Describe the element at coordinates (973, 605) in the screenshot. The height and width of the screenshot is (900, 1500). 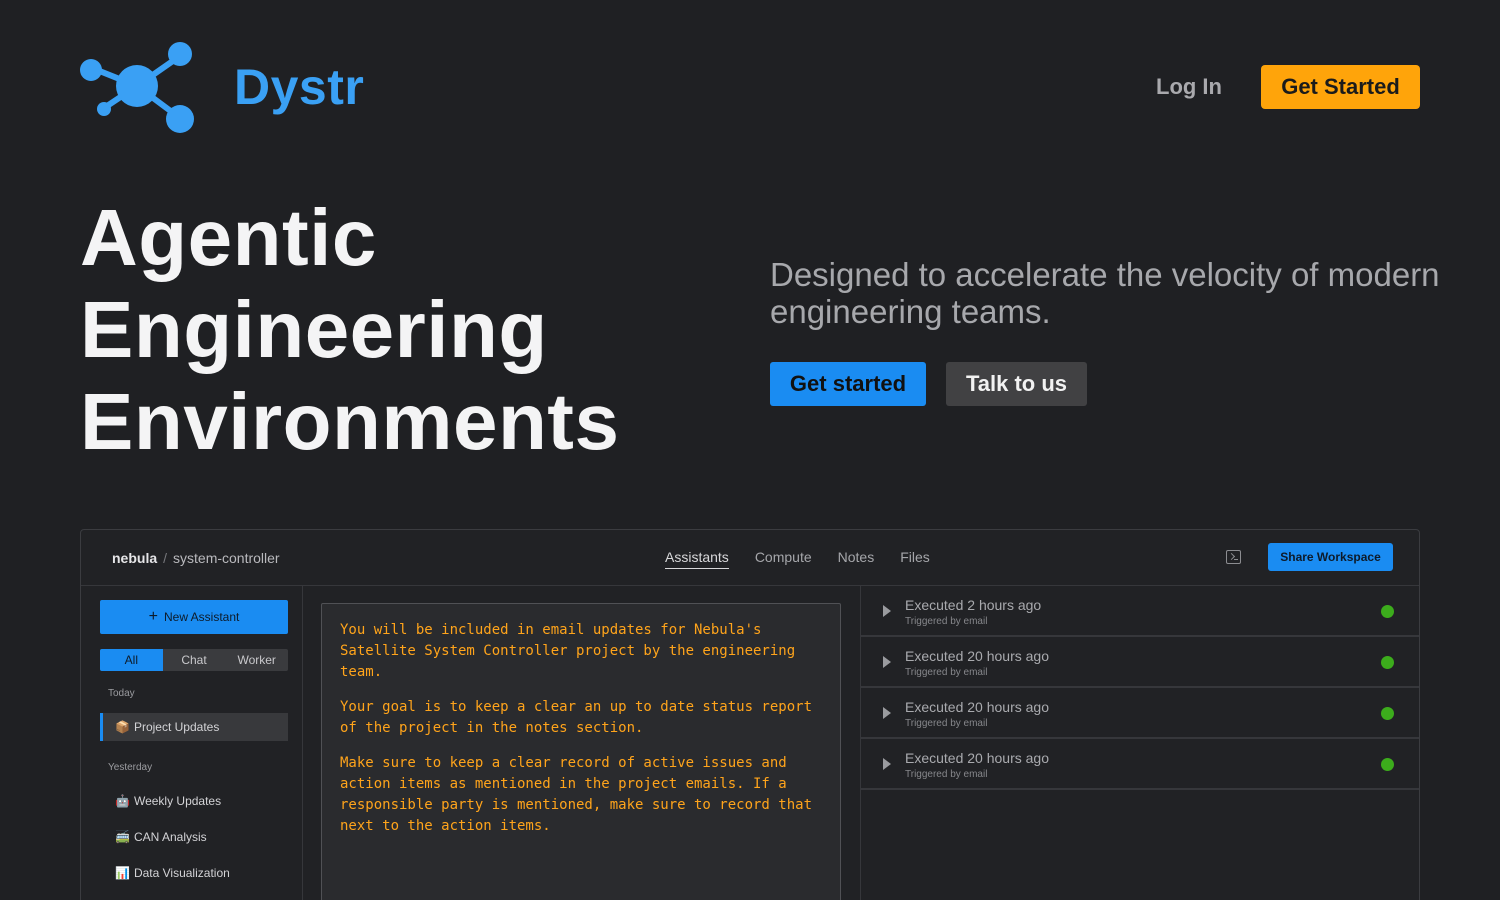
I see `execution-title: Executed 2 hours ago` at that location.